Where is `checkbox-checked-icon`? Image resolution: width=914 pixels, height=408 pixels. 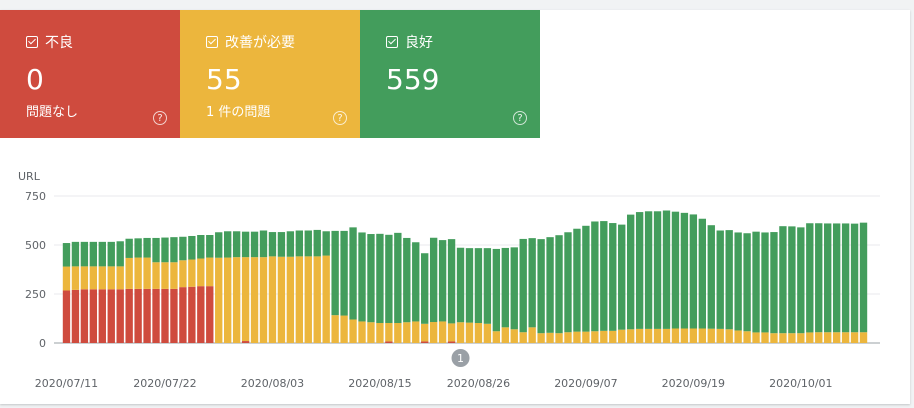
checkbox-checked-icon is located at coordinates (32, 42).